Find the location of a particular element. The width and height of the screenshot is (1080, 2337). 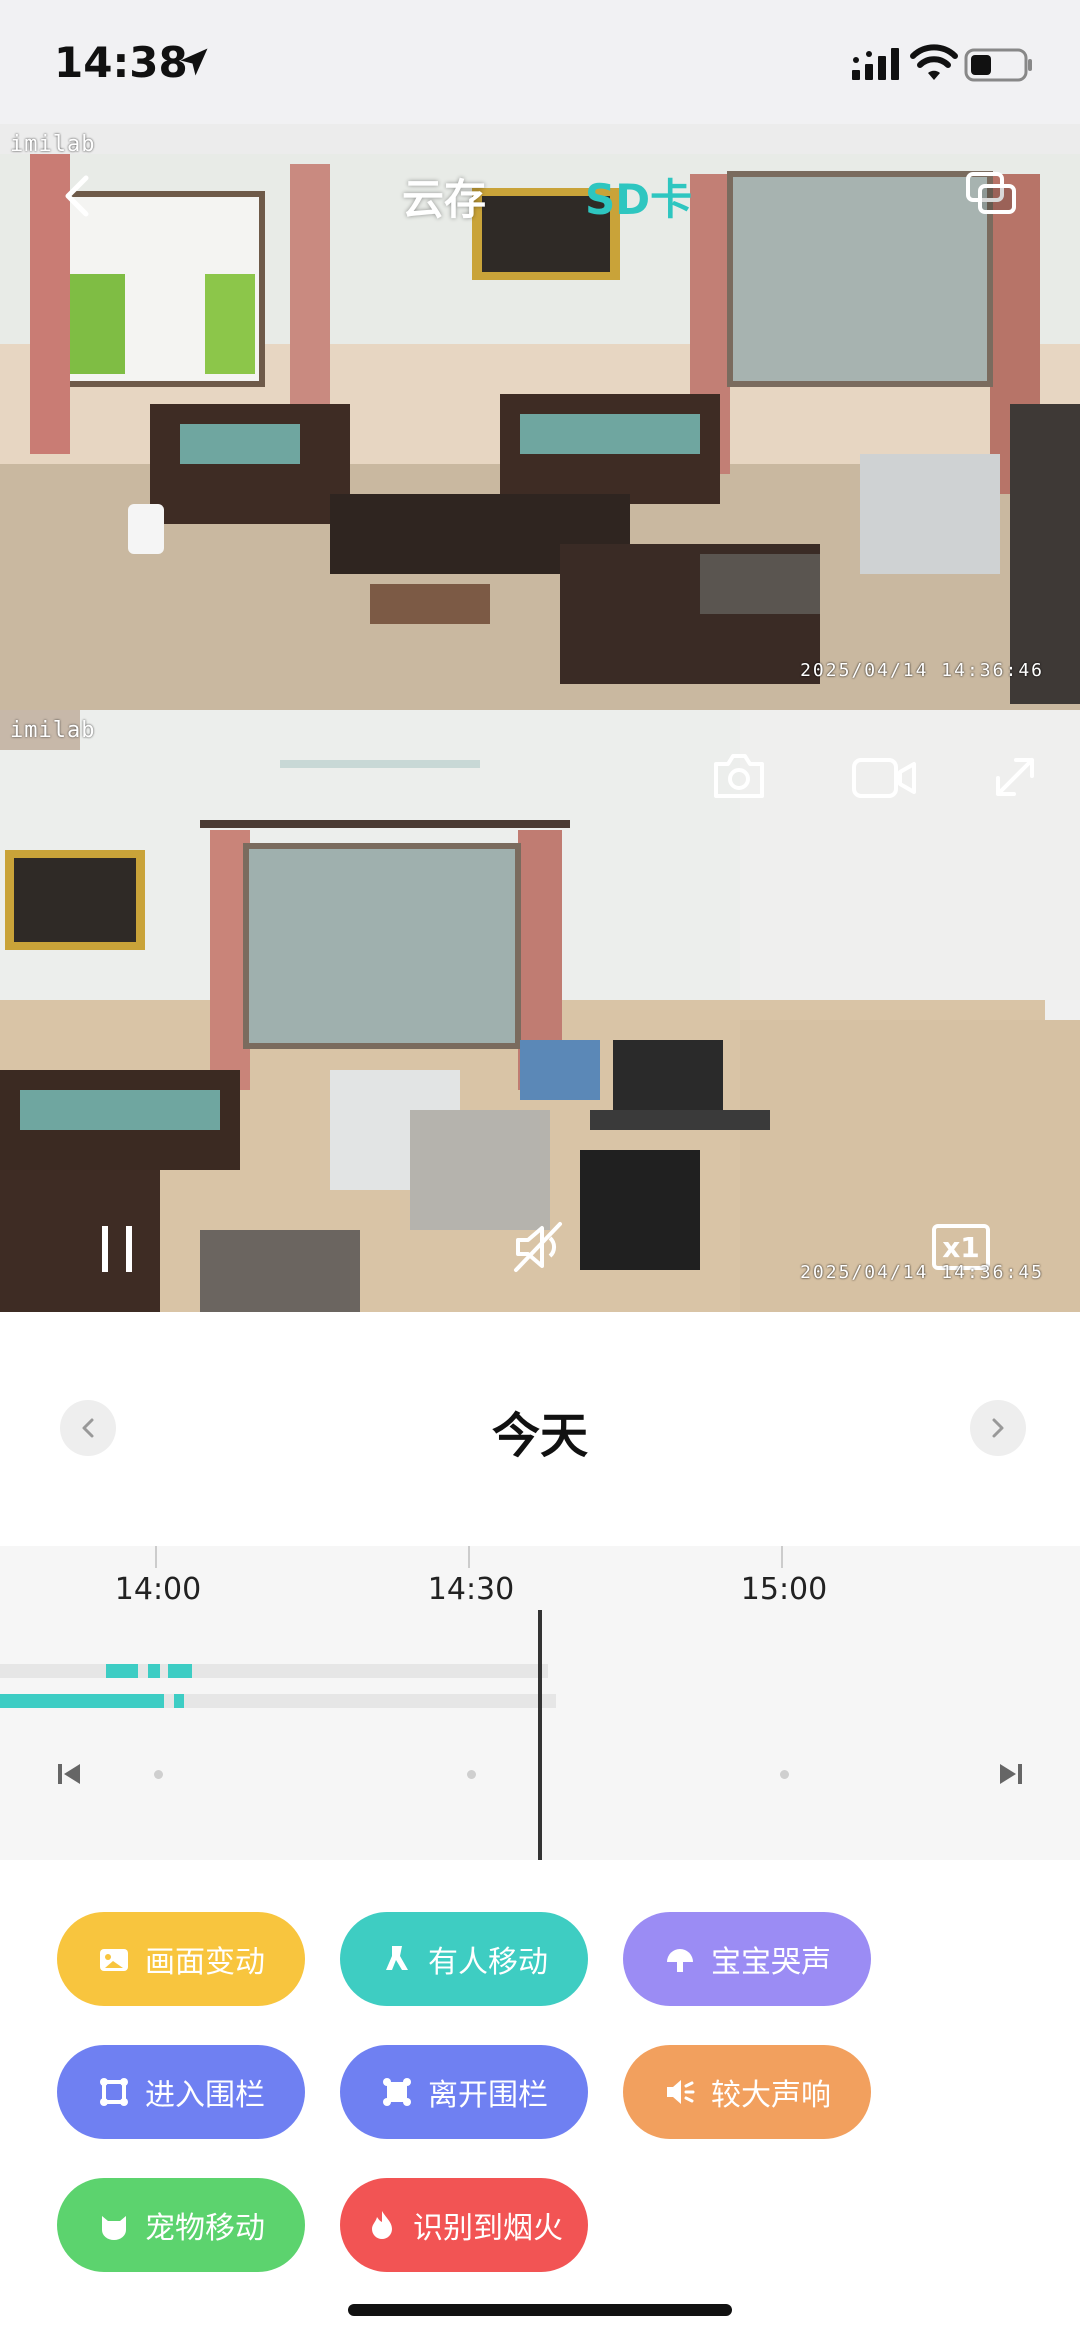

status-bar: 14:38 is located at coordinates (540, 62).